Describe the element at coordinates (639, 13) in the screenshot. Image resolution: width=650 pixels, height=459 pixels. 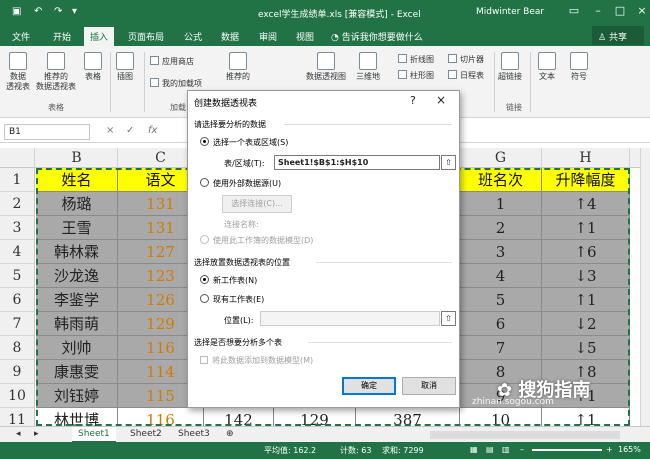
I see `close-window-icon: ×` at that location.